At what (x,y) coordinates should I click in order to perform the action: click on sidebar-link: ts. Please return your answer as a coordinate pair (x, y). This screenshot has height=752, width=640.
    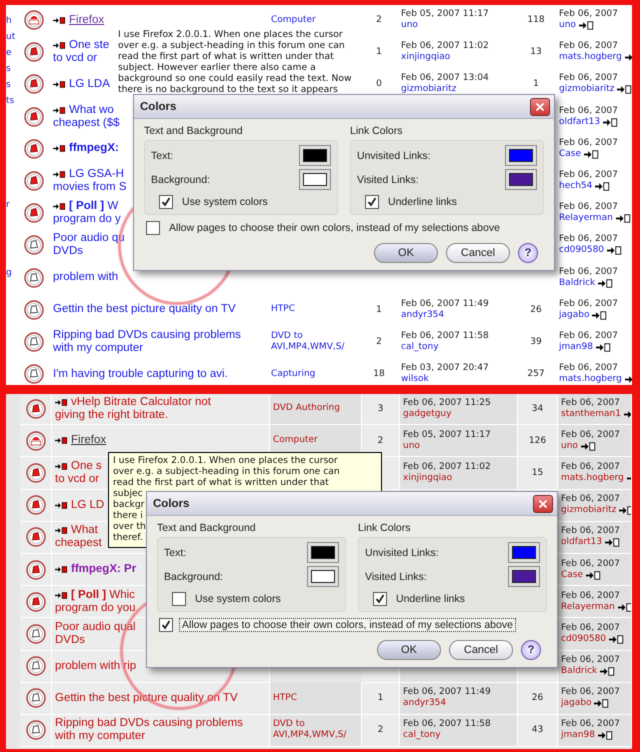
    Looking at the image, I should click on (12, 101).